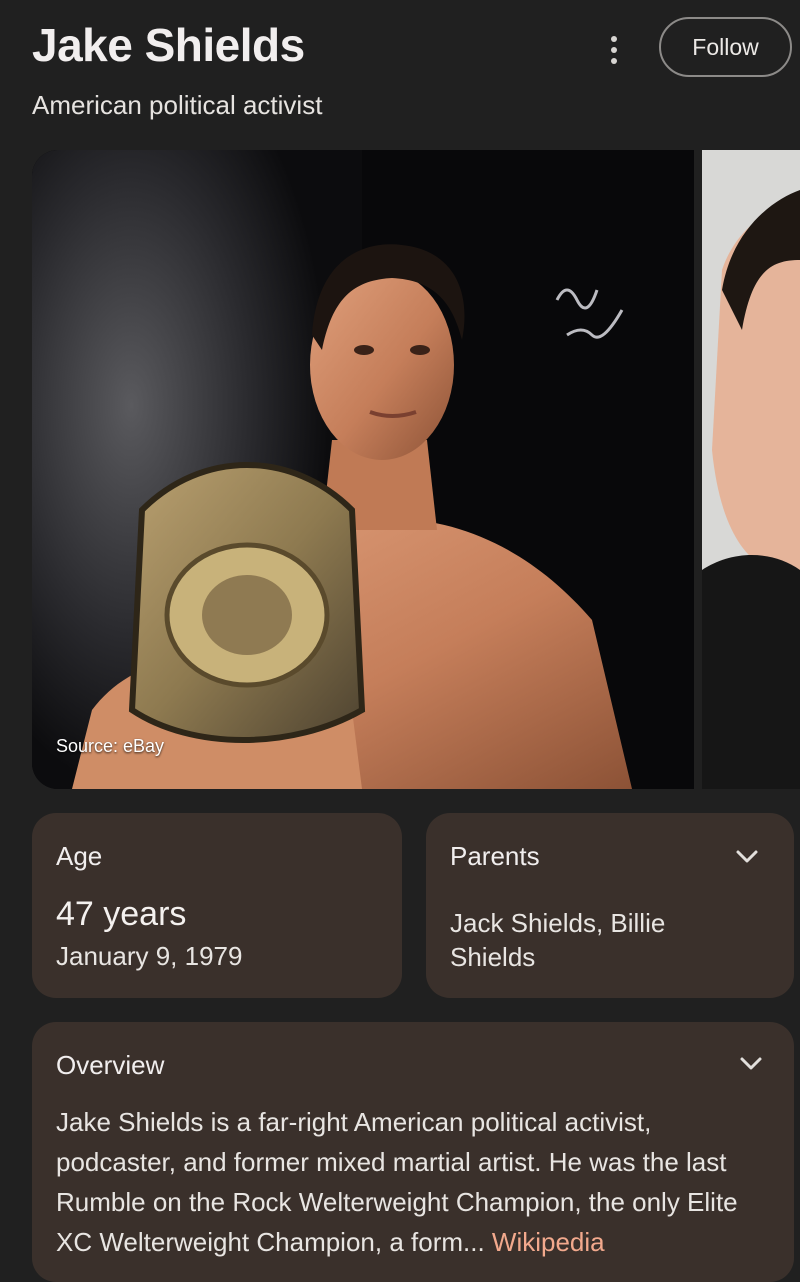  What do you see at coordinates (79, 856) in the screenshot?
I see `age-label: Age` at bounding box center [79, 856].